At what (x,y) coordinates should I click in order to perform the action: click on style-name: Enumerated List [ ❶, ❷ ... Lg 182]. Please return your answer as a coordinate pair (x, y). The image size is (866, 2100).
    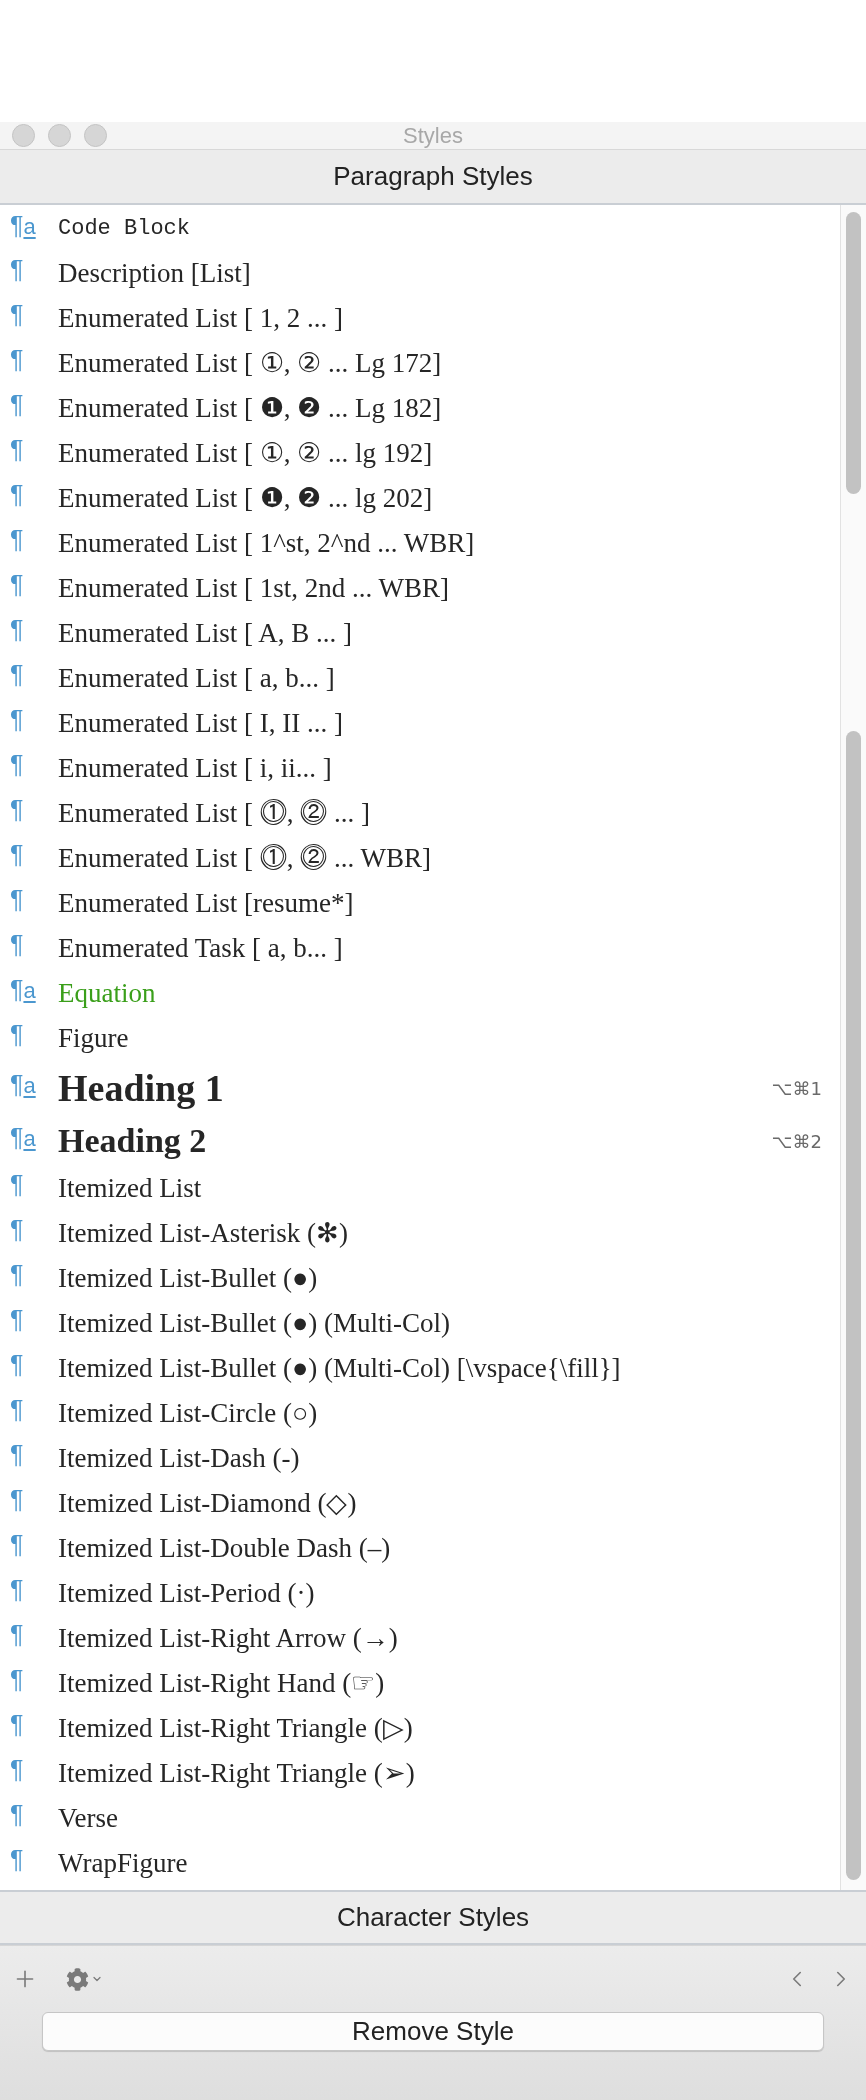
    Looking at the image, I should click on (250, 408).